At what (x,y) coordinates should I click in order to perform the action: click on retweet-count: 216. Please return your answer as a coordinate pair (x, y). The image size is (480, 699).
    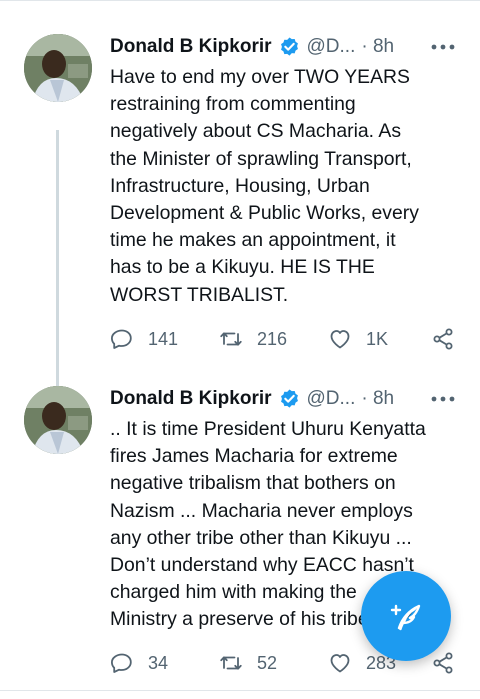
    Looking at the image, I should click on (272, 338).